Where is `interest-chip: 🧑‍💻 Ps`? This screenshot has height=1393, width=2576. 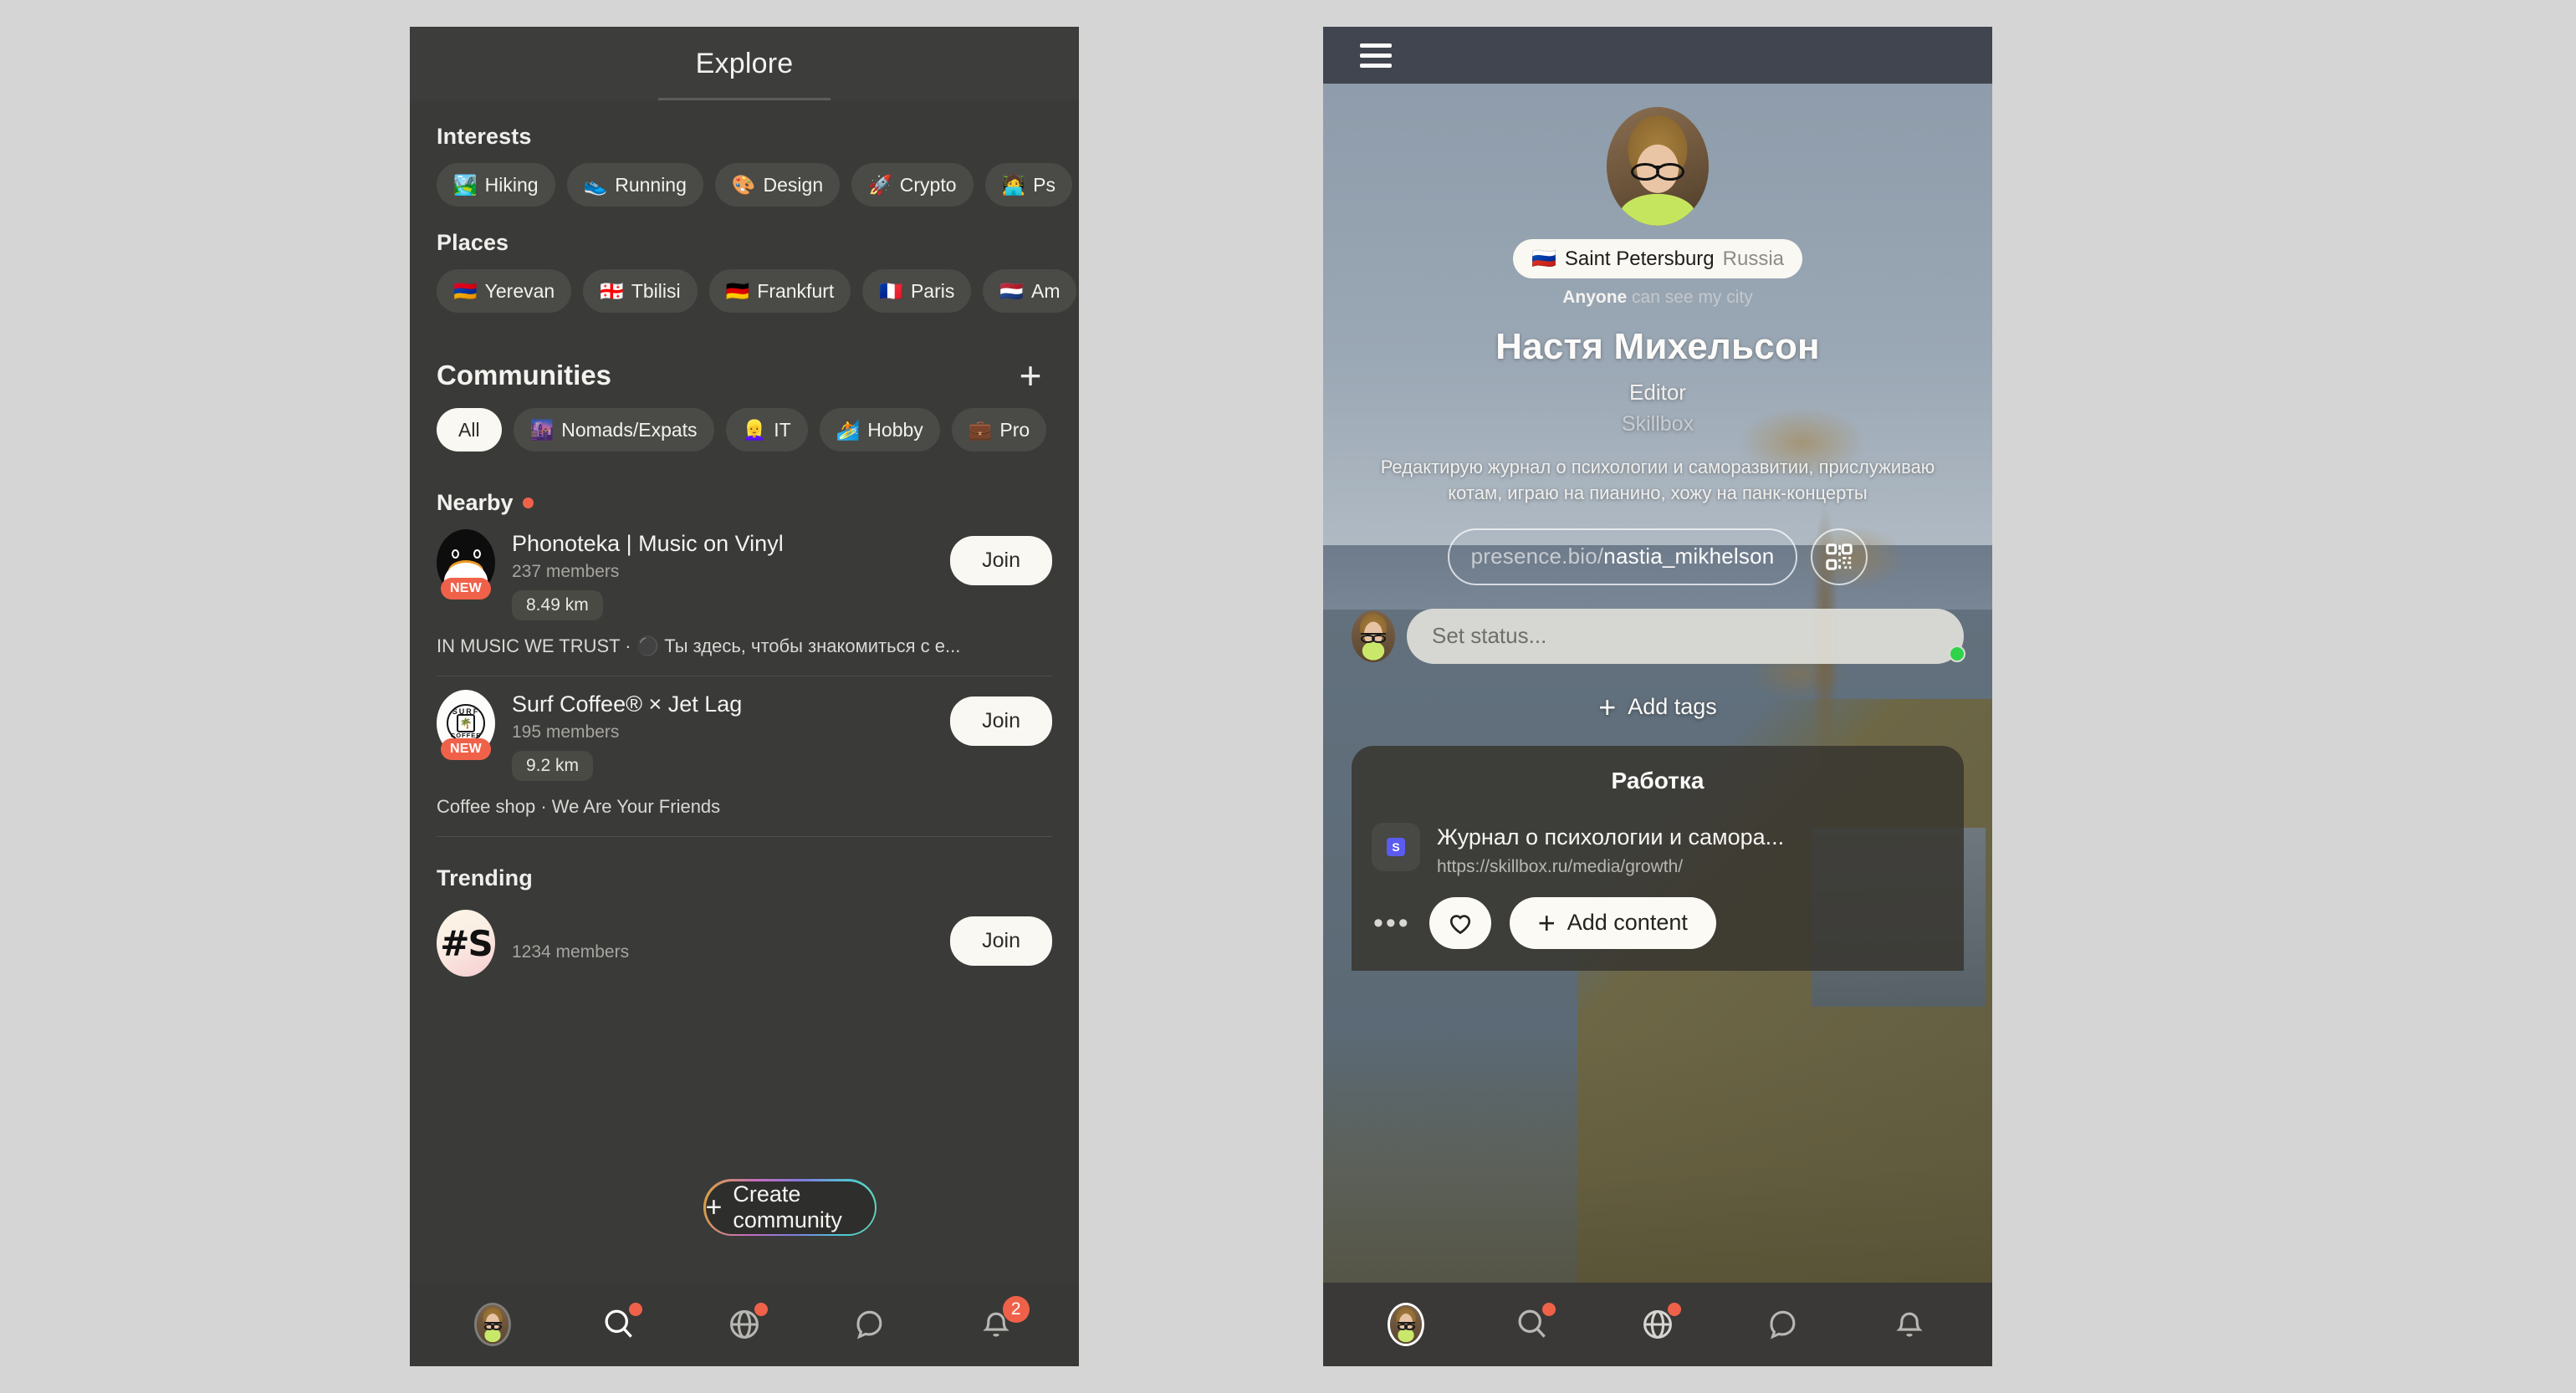 interest-chip: 🧑‍💻 Ps is located at coordinates (1028, 185).